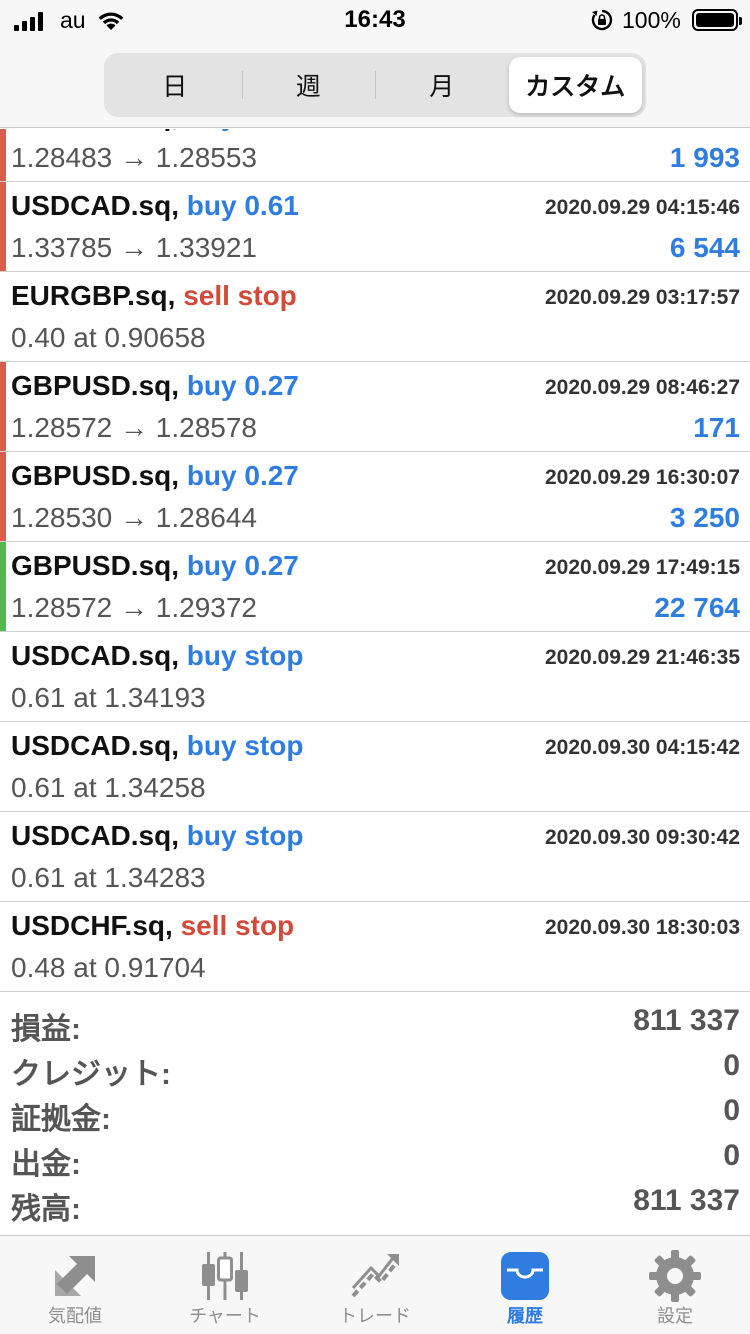 The height and width of the screenshot is (1334, 750). Describe the element at coordinates (75, 1316) in the screenshot. I see `tab-label: 気配値` at that location.